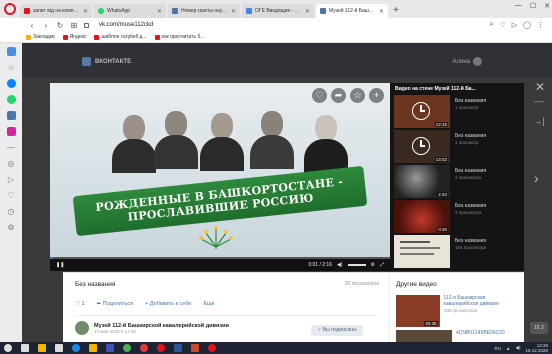  I want to click on back-icon: ‹, so click(32, 25).